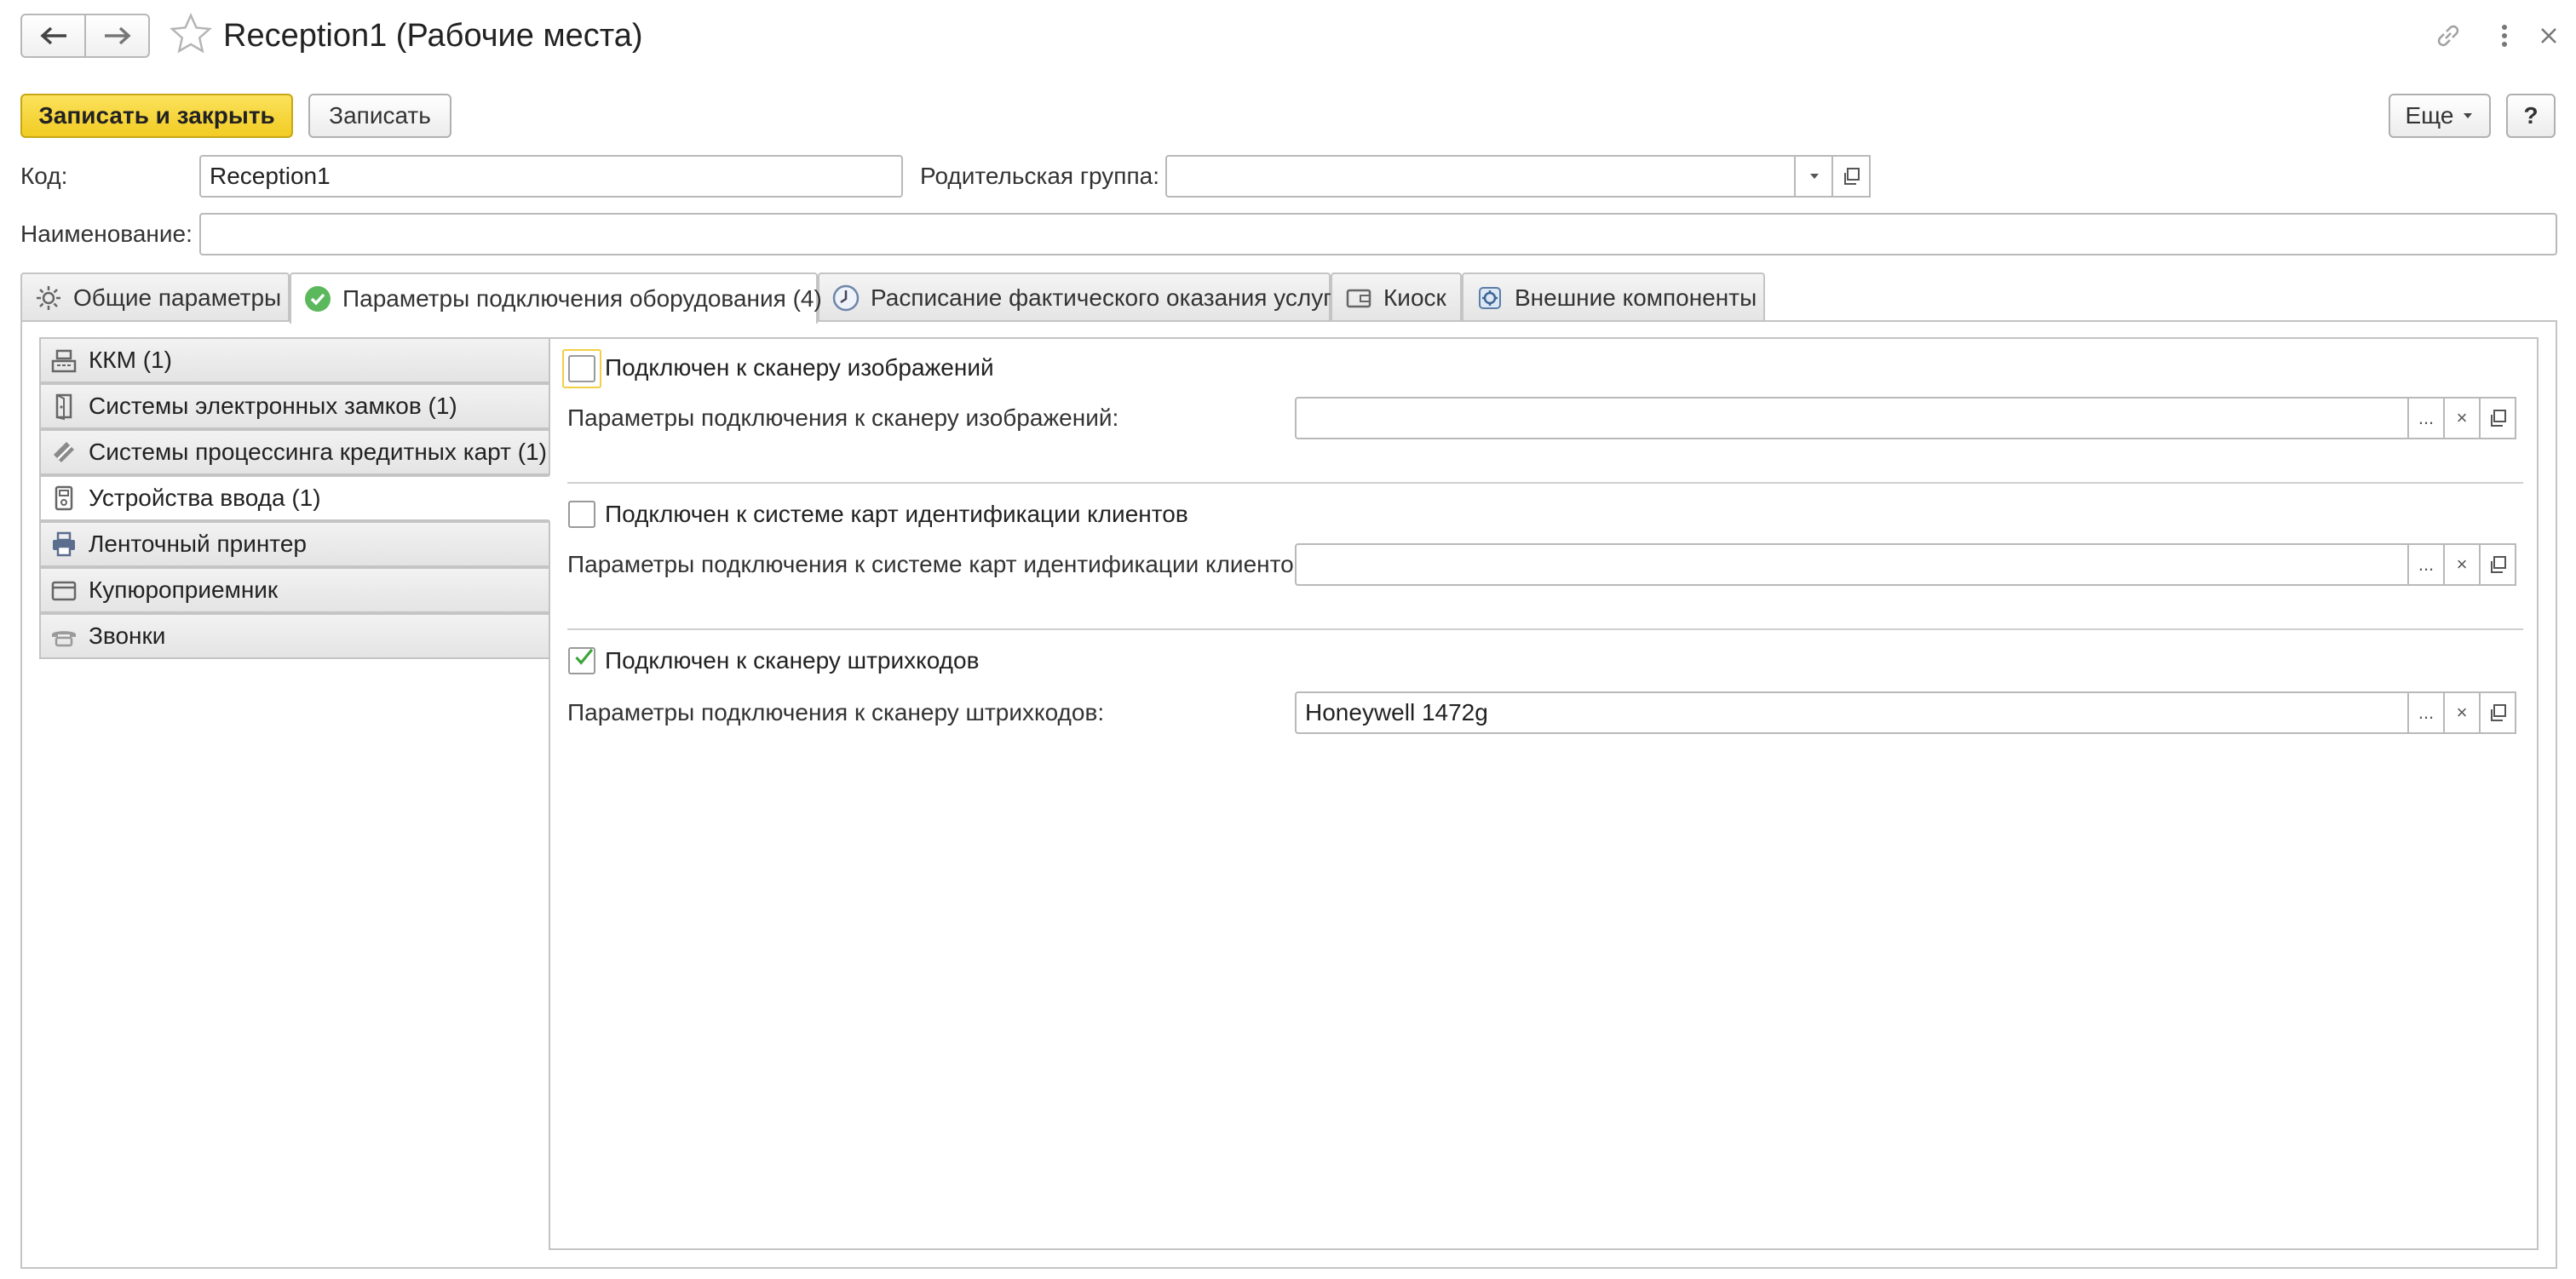 The width and height of the screenshot is (2576, 1279). Describe the element at coordinates (584, 656) in the screenshot. I see `checkmark-icon` at that location.